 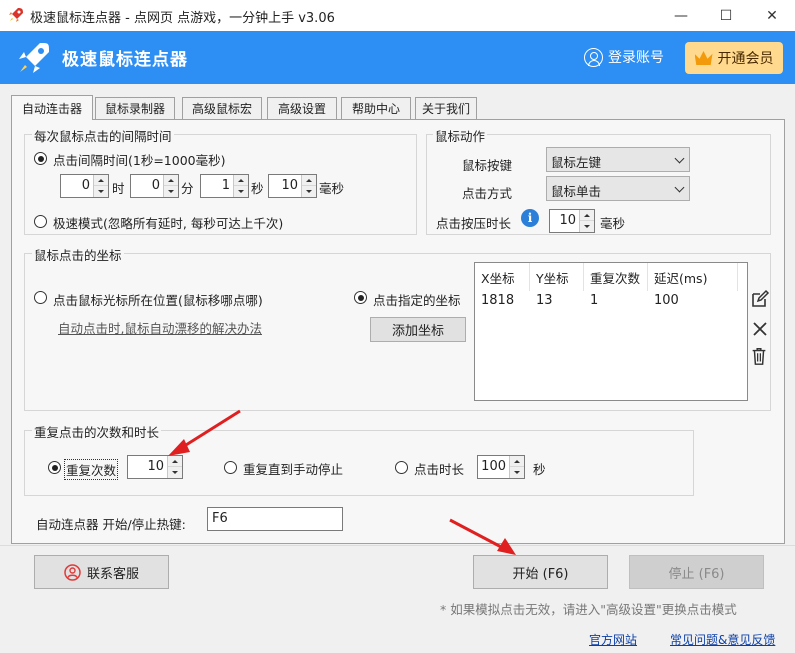 I want to click on repeat-down-arrow, so click(x=175, y=472).